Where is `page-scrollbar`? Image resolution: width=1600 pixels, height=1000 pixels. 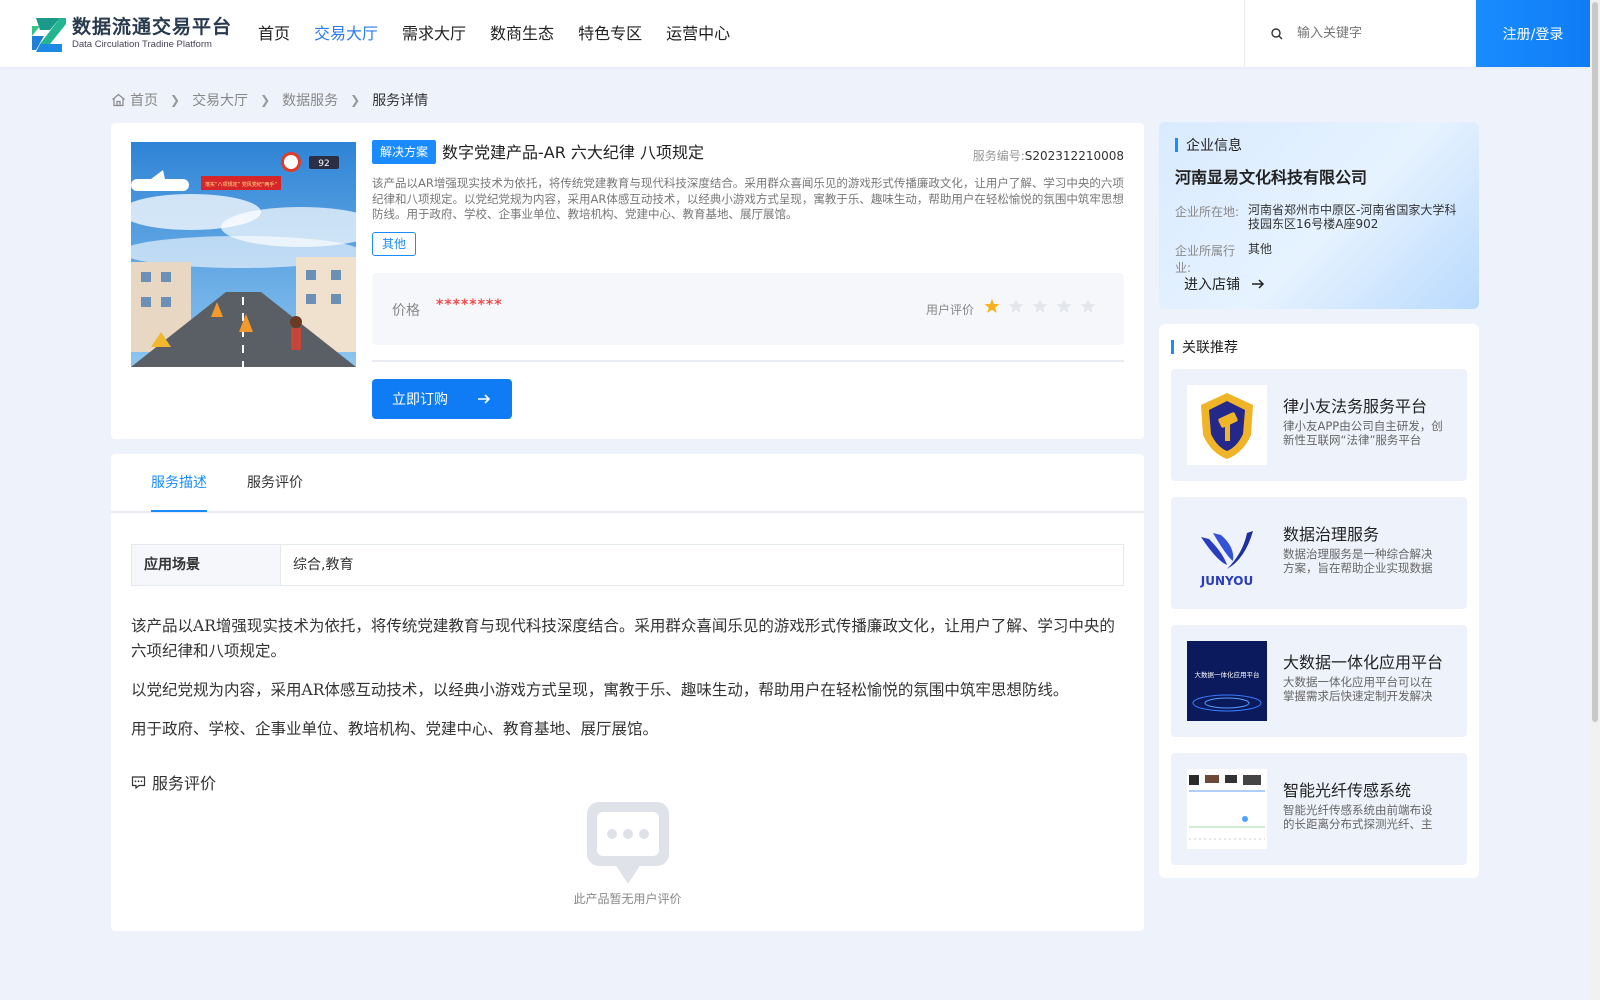 page-scrollbar is located at coordinates (1595, 500).